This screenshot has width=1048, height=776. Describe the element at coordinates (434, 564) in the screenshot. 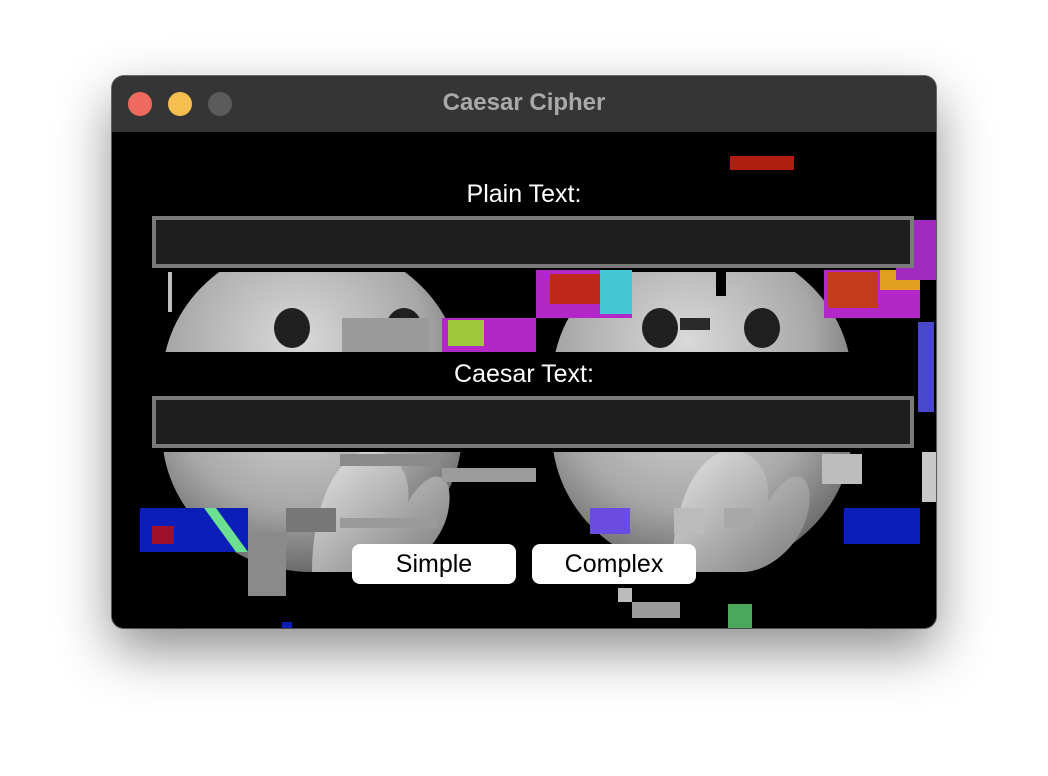

I see `simple-button: Simple` at that location.